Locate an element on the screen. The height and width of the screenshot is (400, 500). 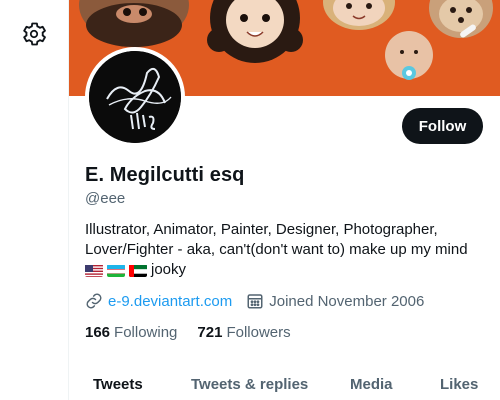
tab-tweets-and-replies: Tweets & replies is located at coordinates (249, 384).